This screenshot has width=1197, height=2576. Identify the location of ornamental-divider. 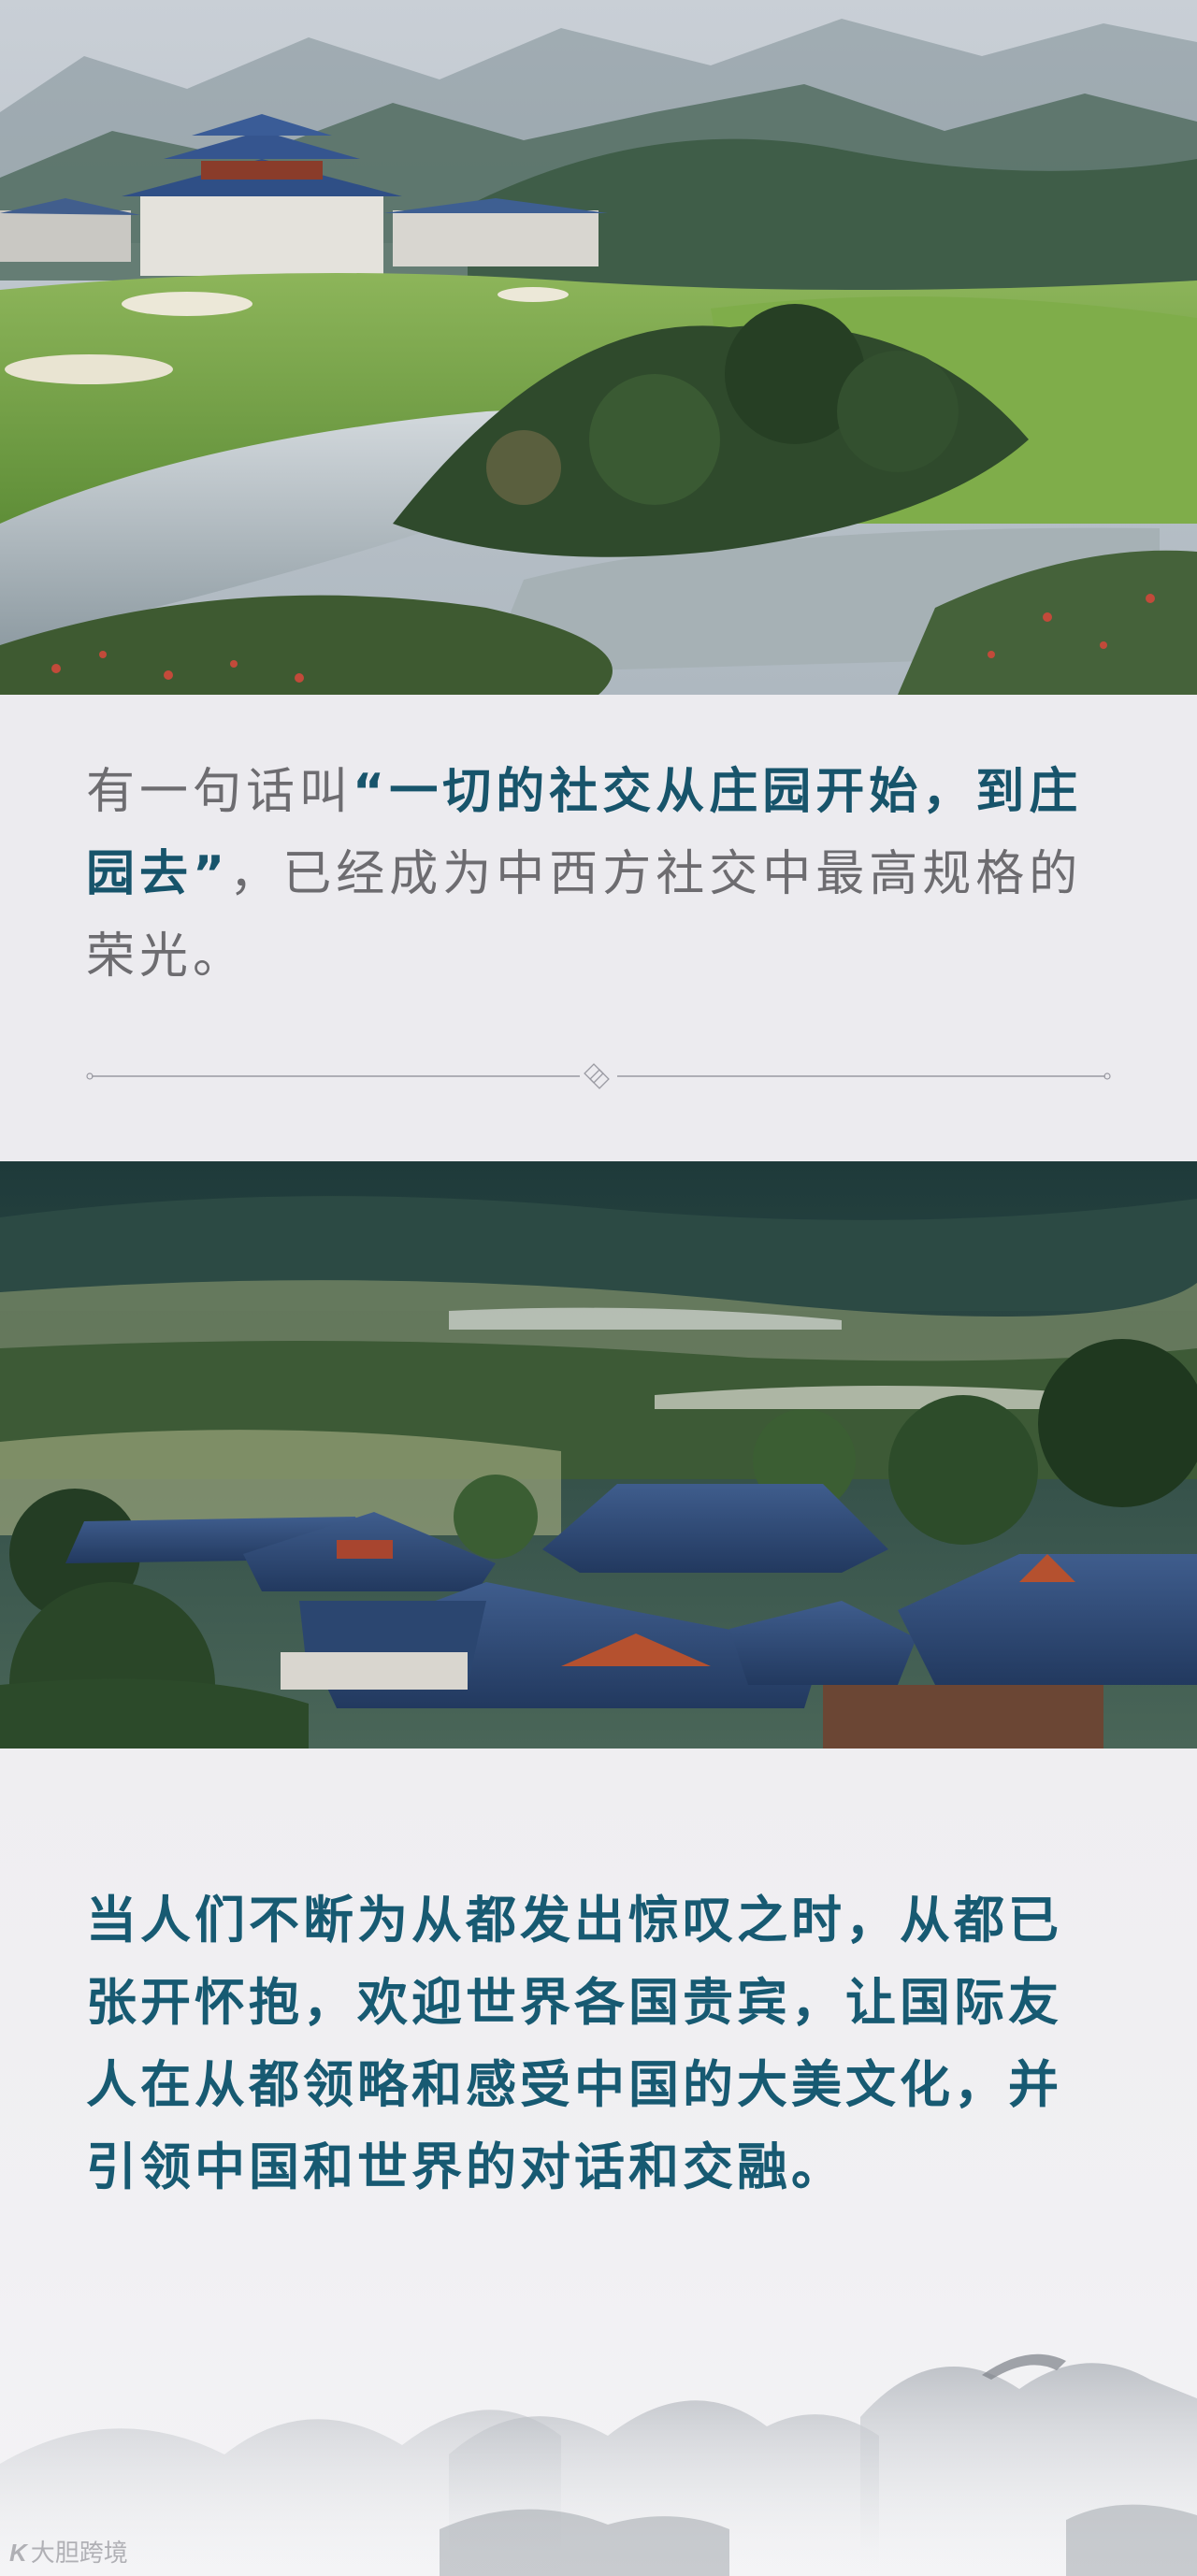
(598, 1076).